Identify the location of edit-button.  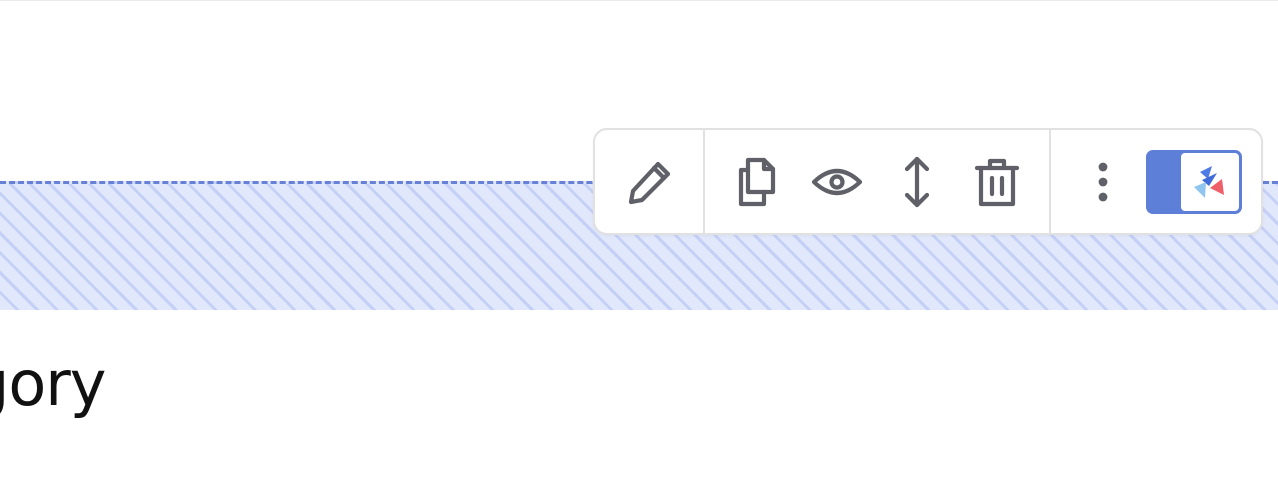
(651, 182).